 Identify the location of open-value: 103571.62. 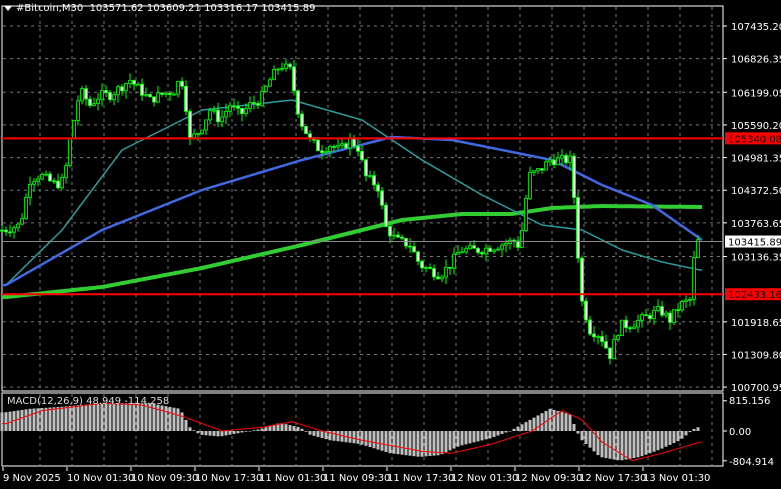
(116, 8).